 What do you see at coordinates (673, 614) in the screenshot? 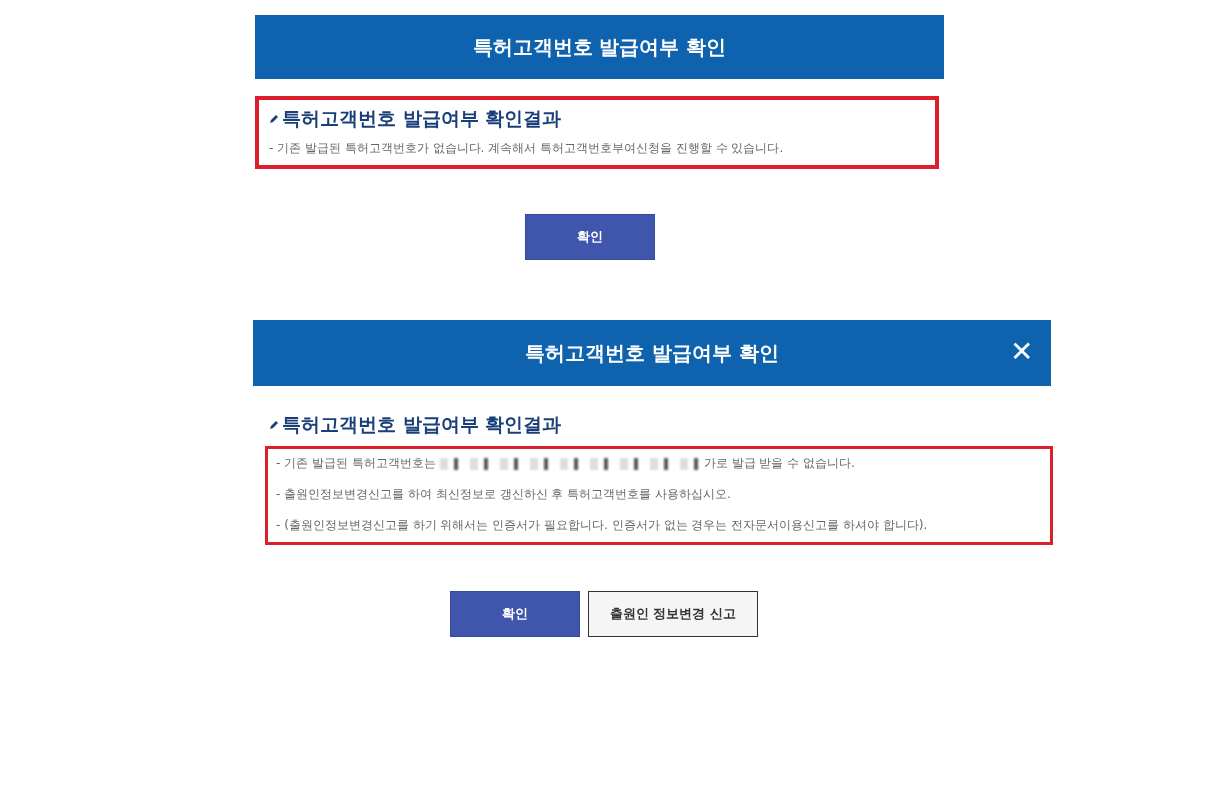
I see `report-button: 출원인 정보변경 신고` at bounding box center [673, 614].